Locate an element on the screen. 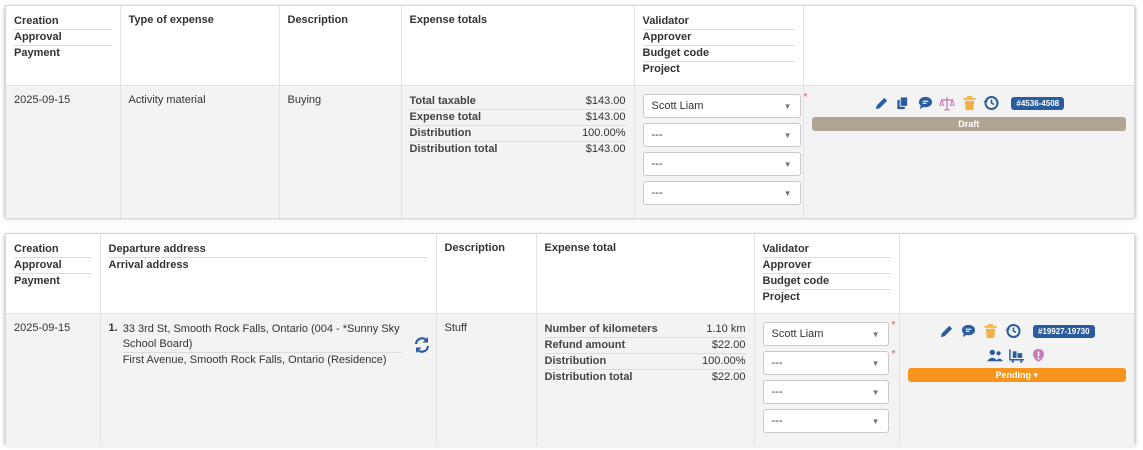  reference-badge: #4536-4508 is located at coordinates (1038, 103).